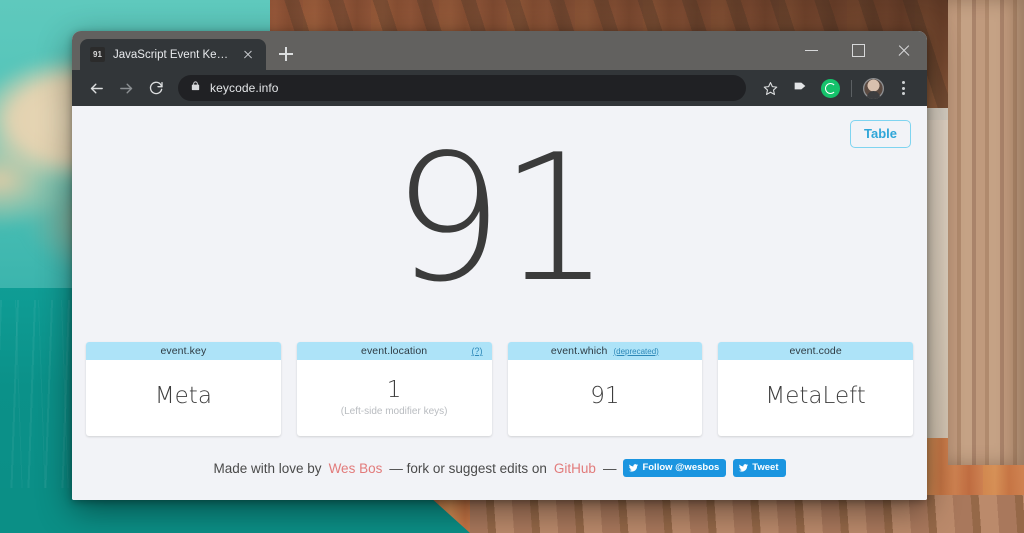 This screenshot has width=1024, height=533. I want to click on card-body: MetaLeft, so click(815, 398).